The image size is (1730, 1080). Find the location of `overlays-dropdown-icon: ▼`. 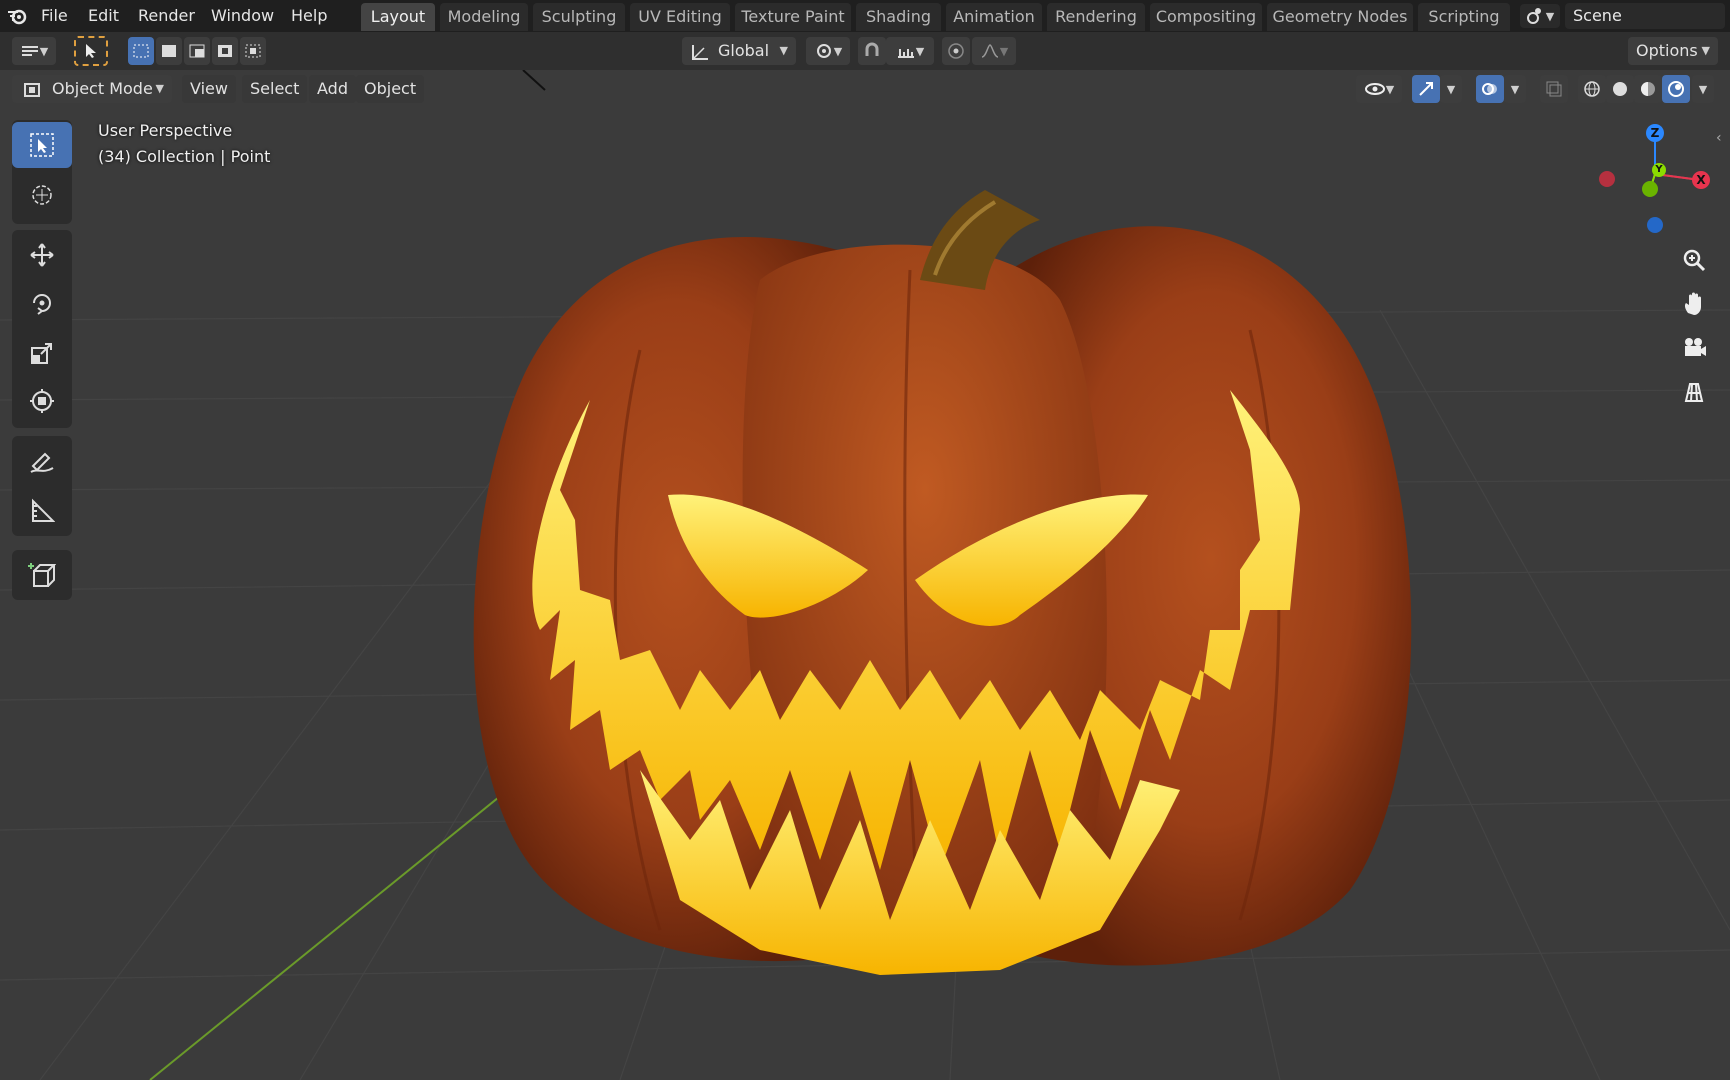

overlays-dropdown-icon: ▼ is located at coordinates (1515, 89).